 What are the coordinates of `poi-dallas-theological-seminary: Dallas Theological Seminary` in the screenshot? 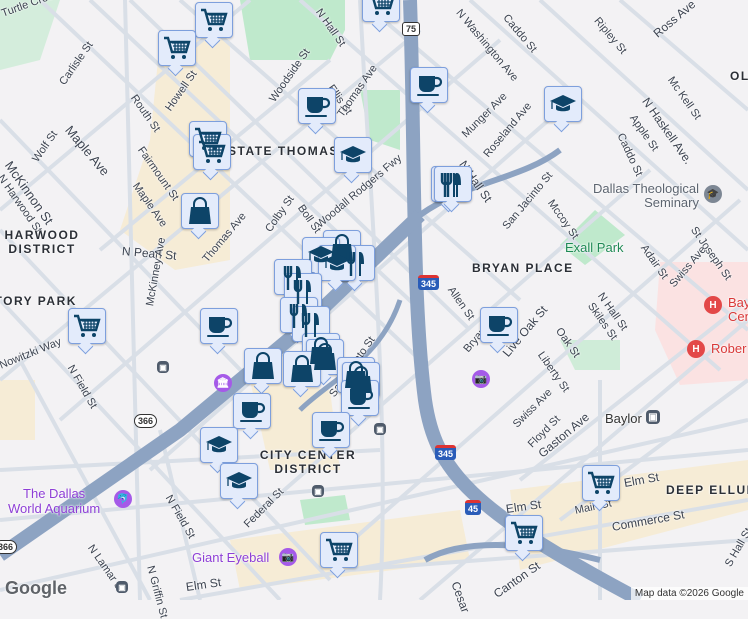 It's located at (641, 196).